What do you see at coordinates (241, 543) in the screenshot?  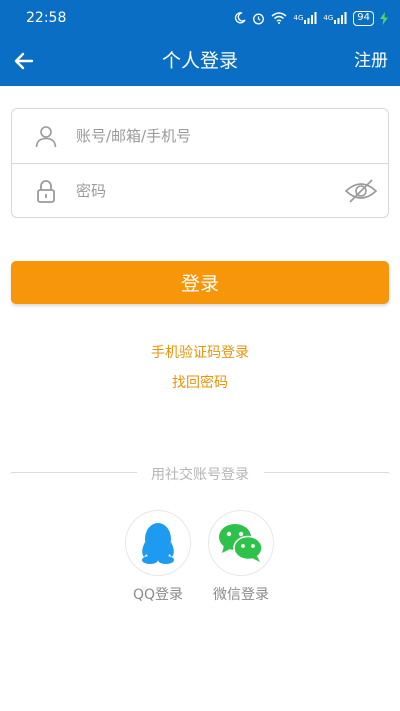 I see `wechat-icon` at bounding box center [241, 543].